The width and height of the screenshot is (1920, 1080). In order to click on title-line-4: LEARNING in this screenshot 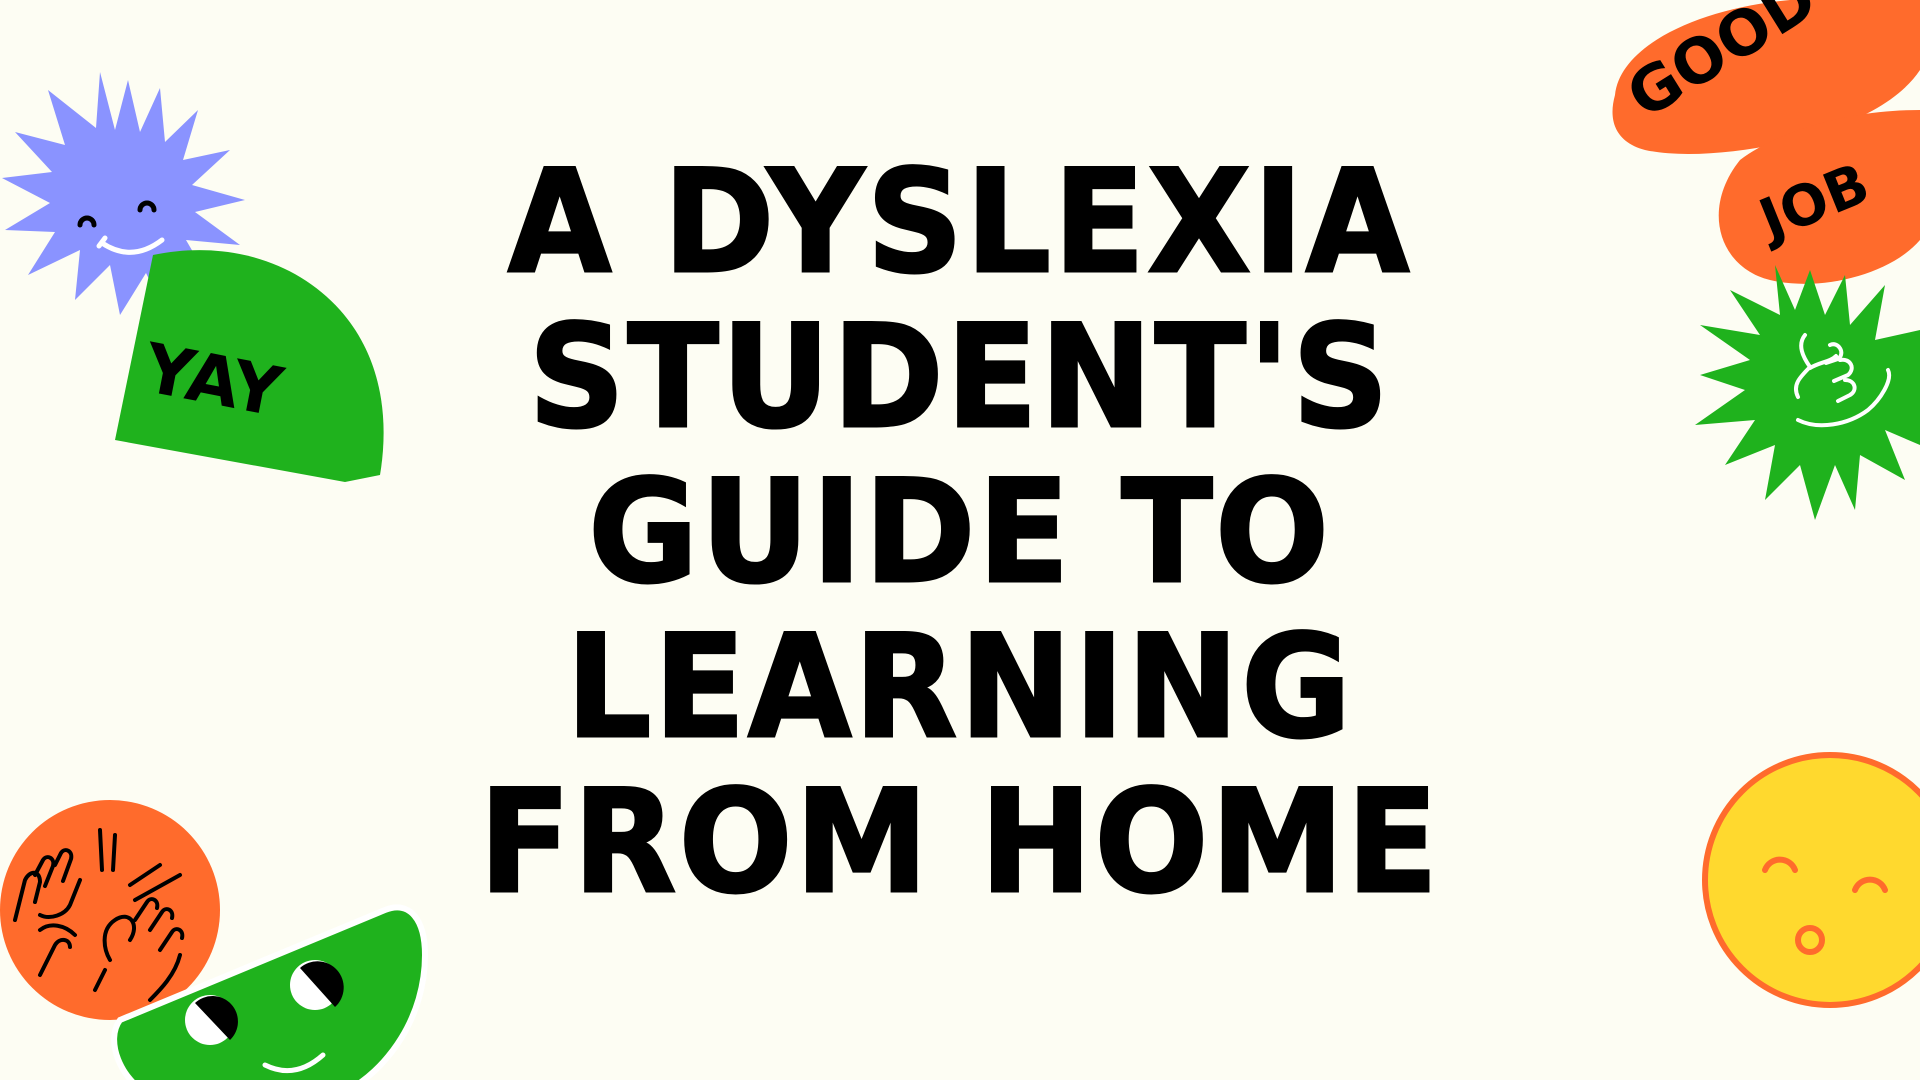, I will do `click(959, 687)`.